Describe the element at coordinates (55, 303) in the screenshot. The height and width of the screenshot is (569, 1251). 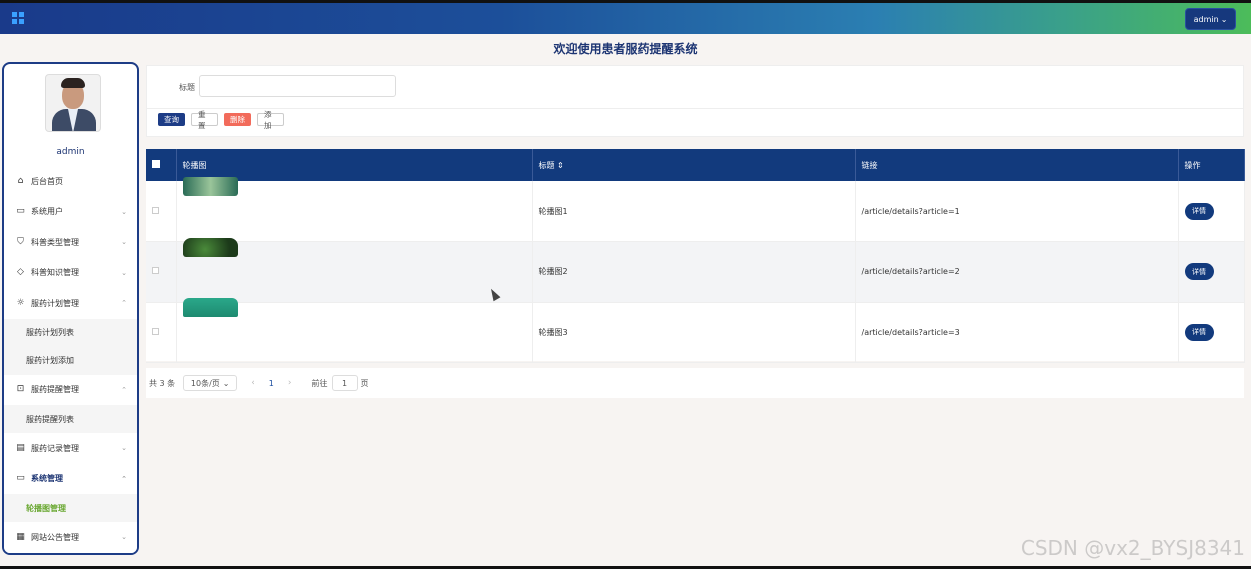
I see `sidebar-item-label: 服药计划管理` at that location.